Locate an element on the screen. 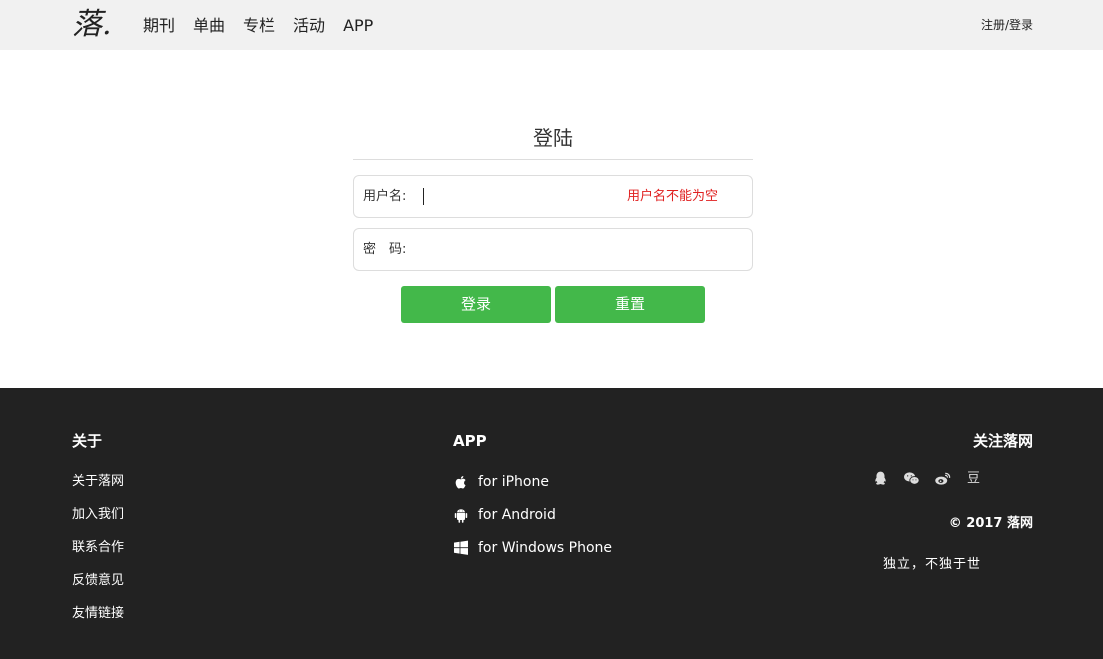 This screenshot has height=659, width=1103. windows-icon is located at coordinates (461, 547).